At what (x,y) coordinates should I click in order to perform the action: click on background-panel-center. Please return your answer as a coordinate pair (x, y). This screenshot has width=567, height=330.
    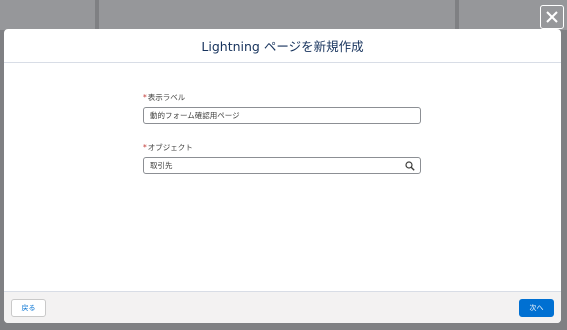
    Looking at the image, I should click on (277, 15).